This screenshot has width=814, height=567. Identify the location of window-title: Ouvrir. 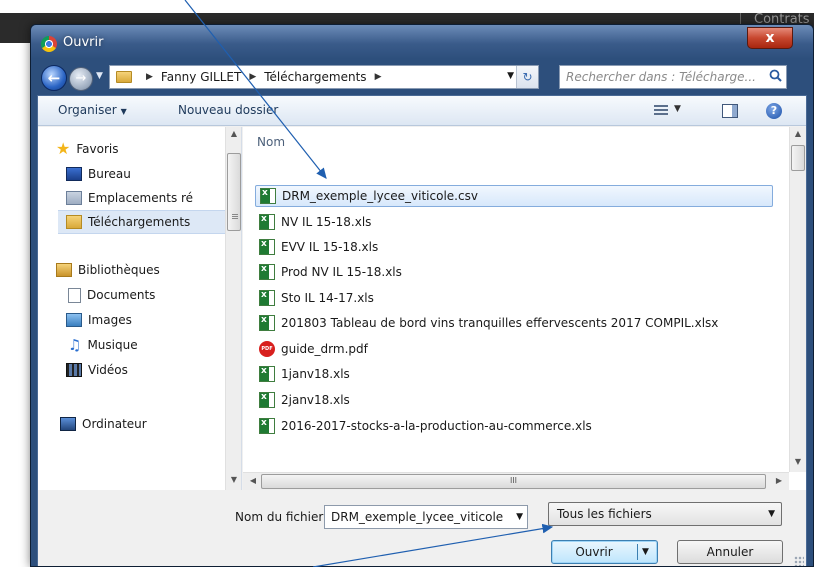
(83, 42).